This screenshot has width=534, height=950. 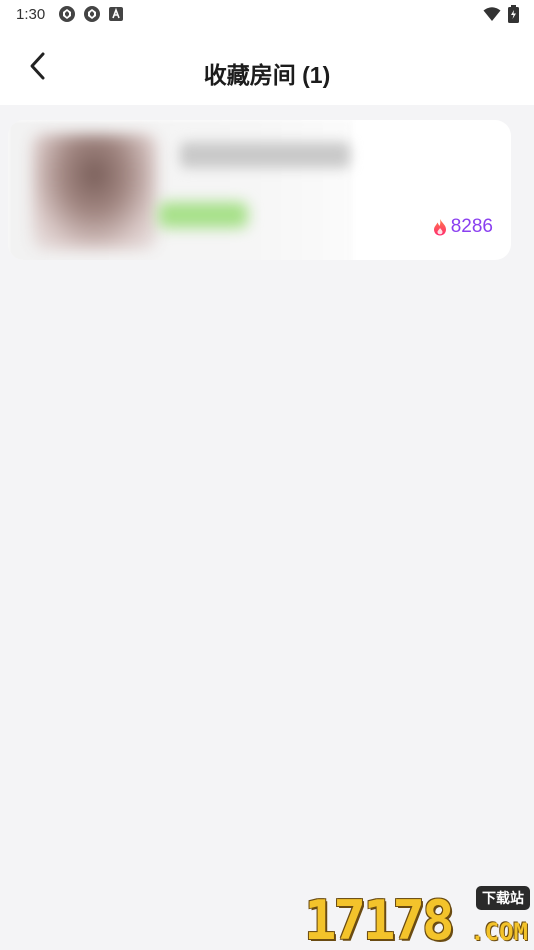 What do you see at coordinates (203, 215) in the screenshot?
I see `room-tag-blurred` at bounding box center [203, 215].